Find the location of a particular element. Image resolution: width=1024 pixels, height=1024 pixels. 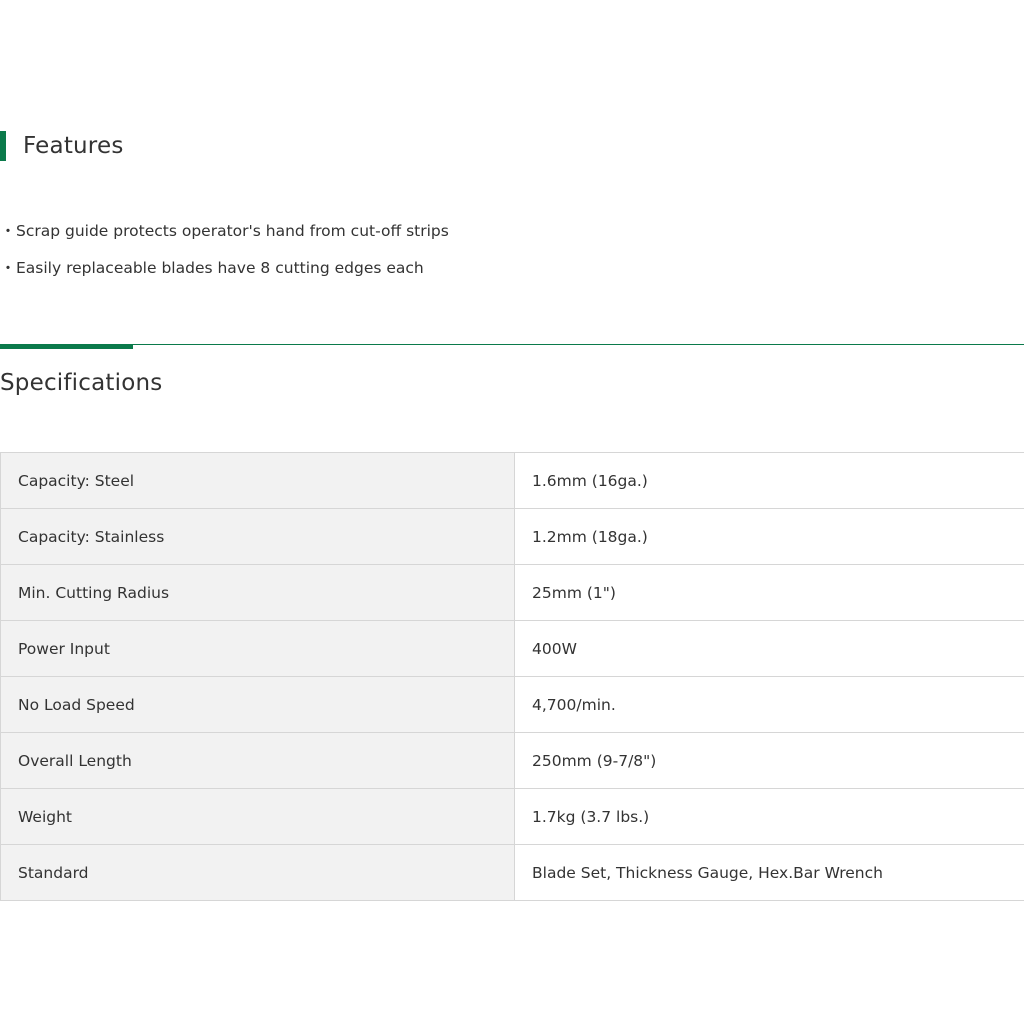

features-accent-bar is located at coordinates (3, 146).